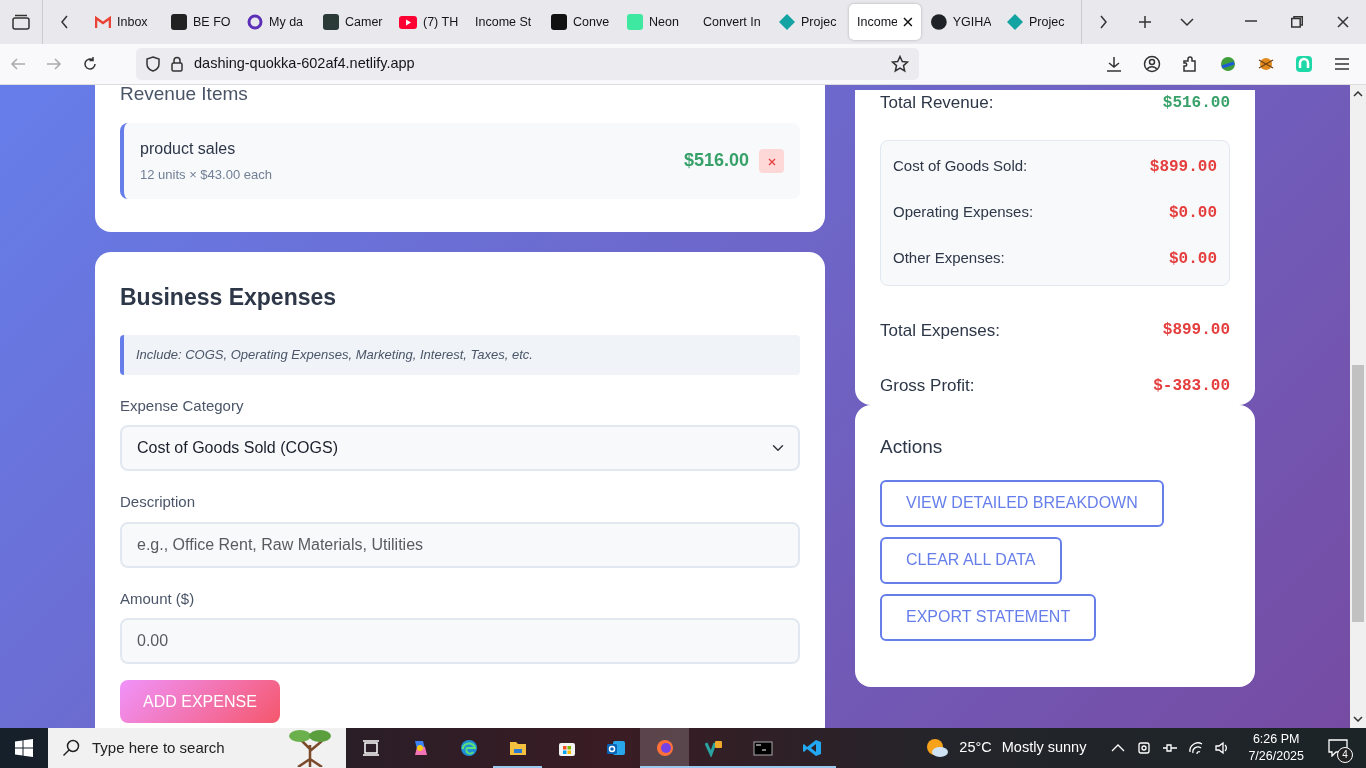 The width and height of the screenshot is (1366, 768). Describe the element at coordinates (201, 22) in the screenshot. I see `browser-tab: BE FO` at that location.